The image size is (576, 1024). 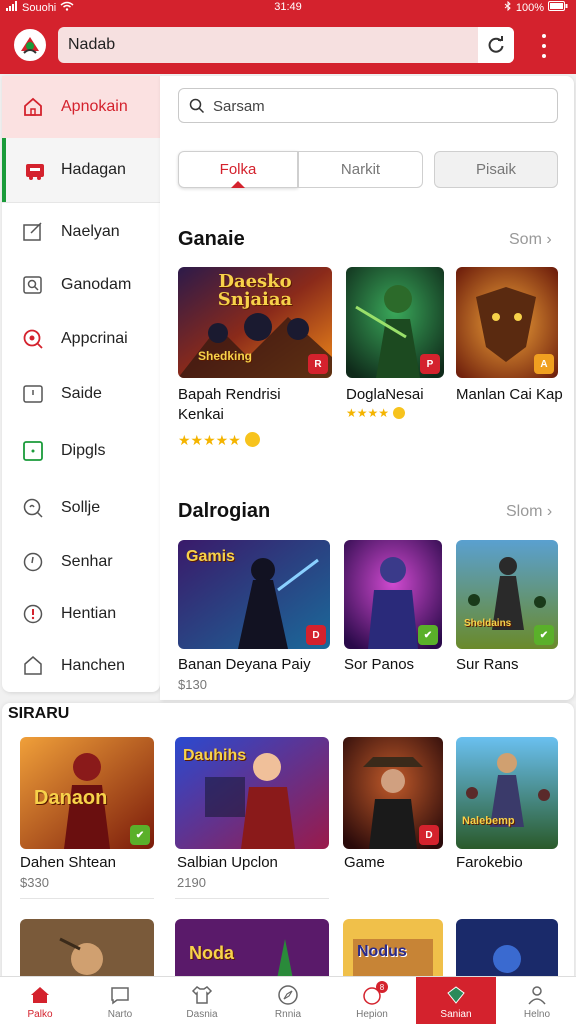 I want to click on tab-narkit: Narkit, so click(x=360, y=169).